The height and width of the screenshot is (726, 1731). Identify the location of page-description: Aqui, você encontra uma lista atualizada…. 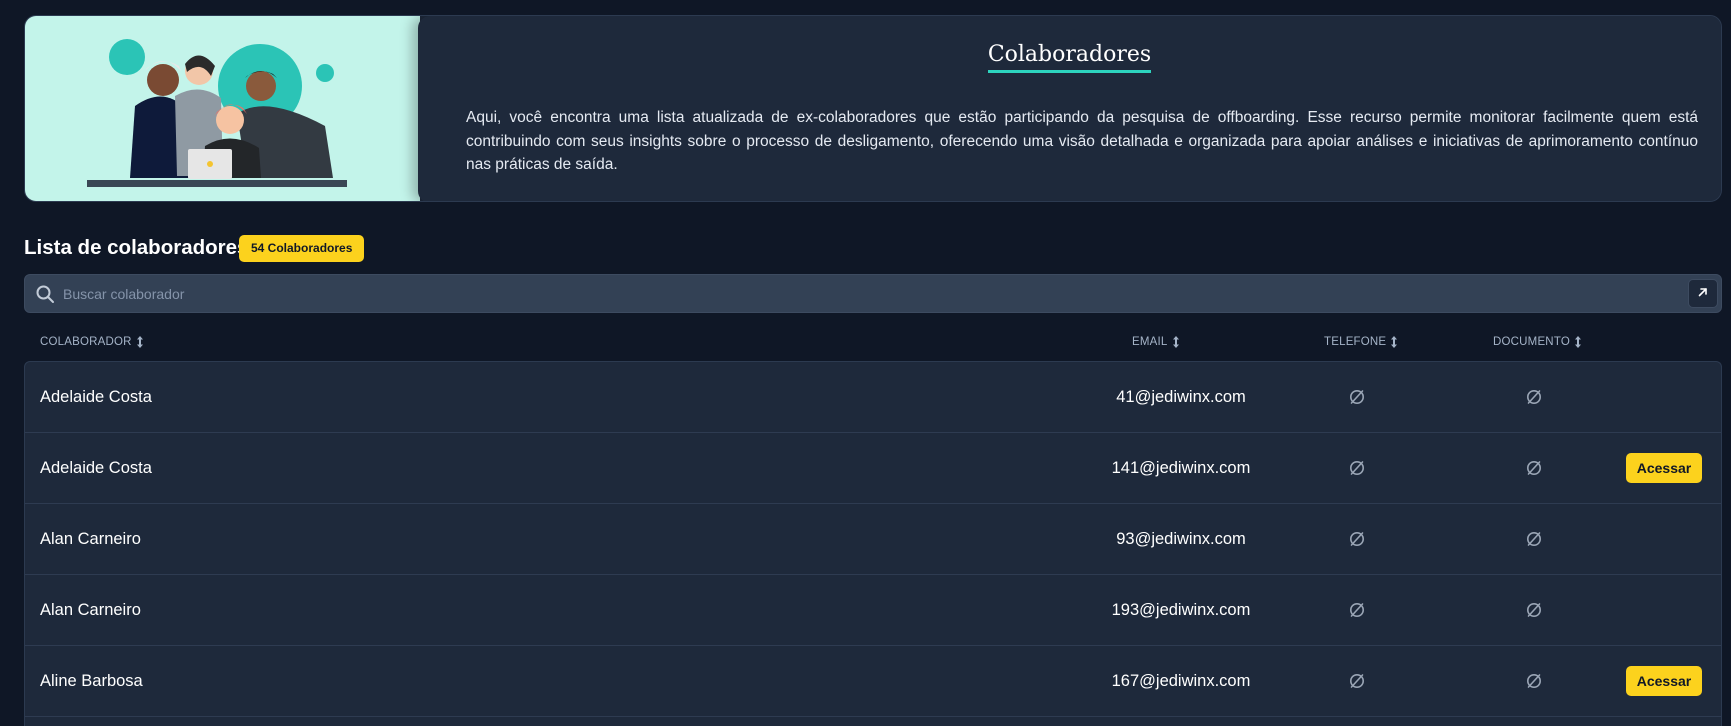
(1082, 141).